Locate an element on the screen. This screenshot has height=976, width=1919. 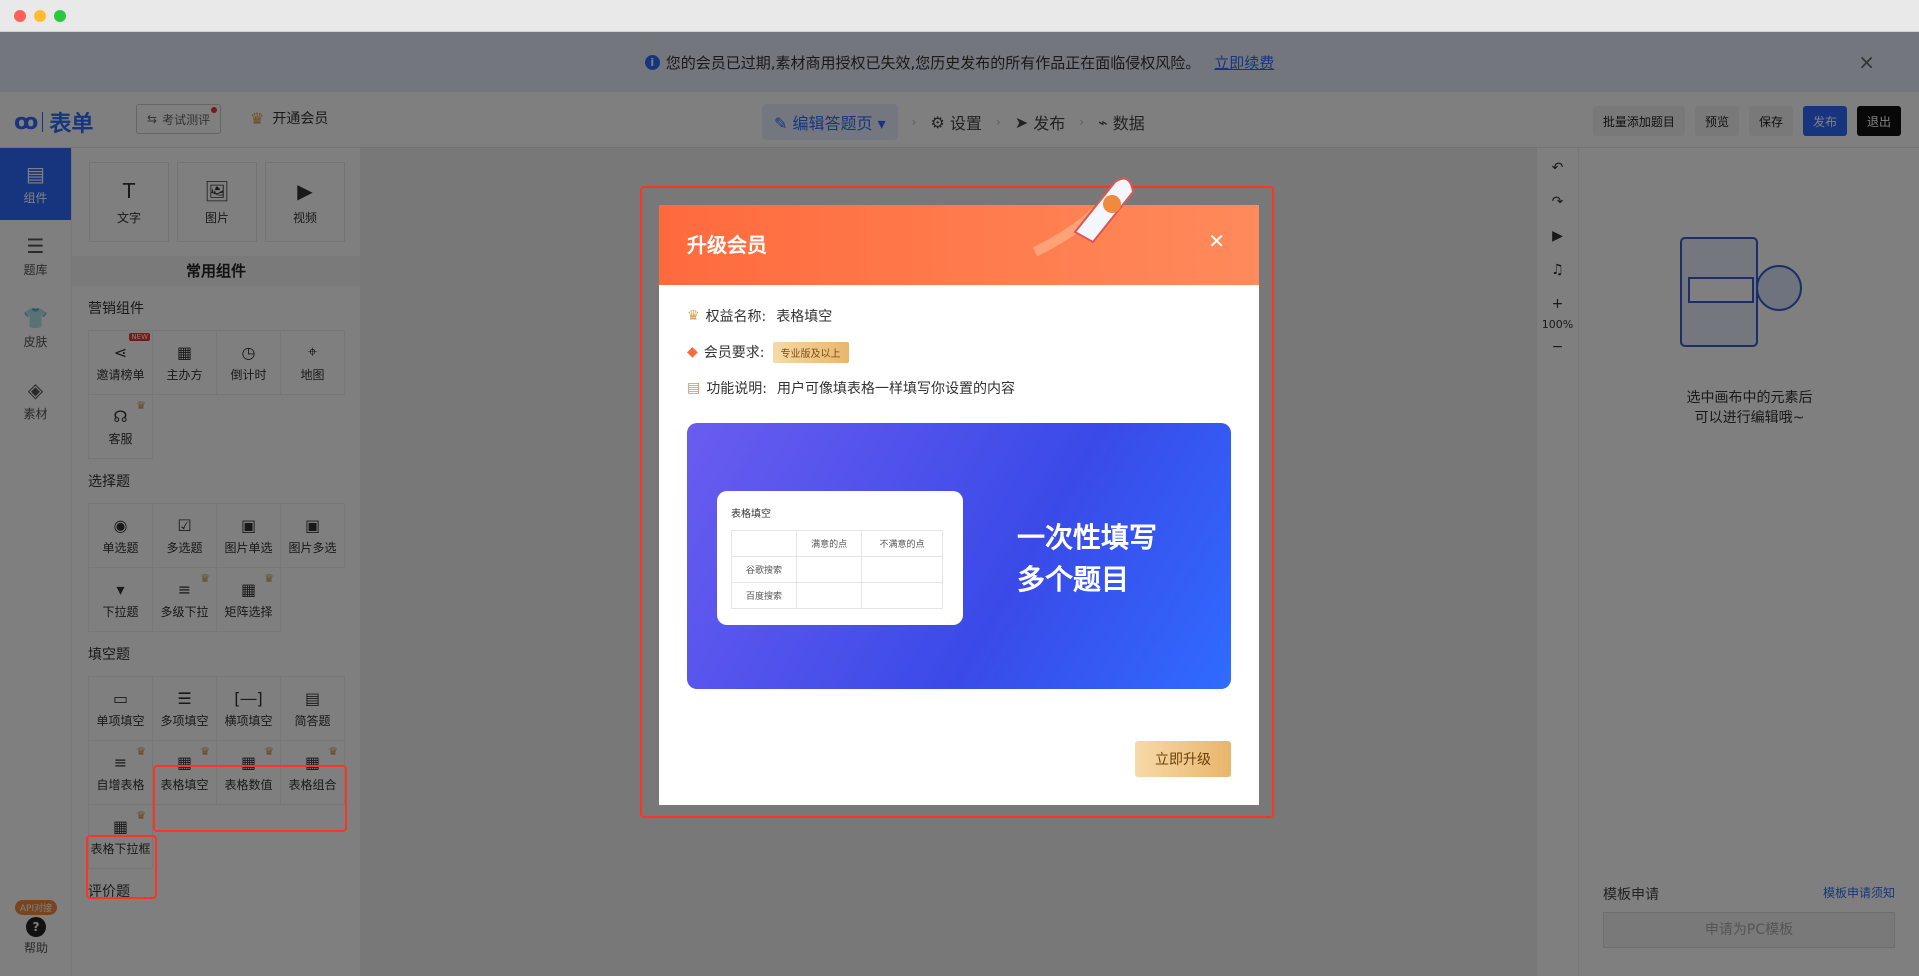
minimize-window-button is located at coordinates (40, 16).